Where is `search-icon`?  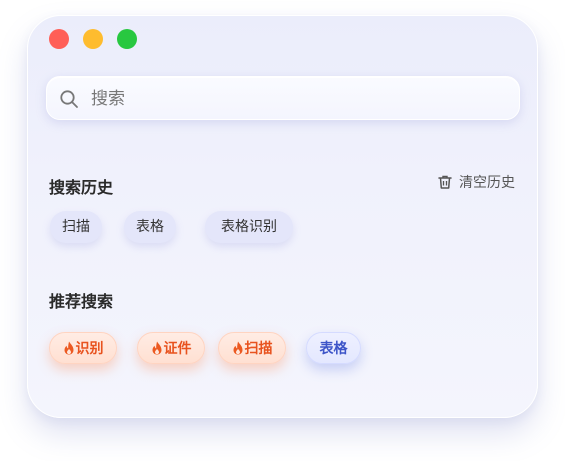
search-icon is located at coordinates (69, 99).